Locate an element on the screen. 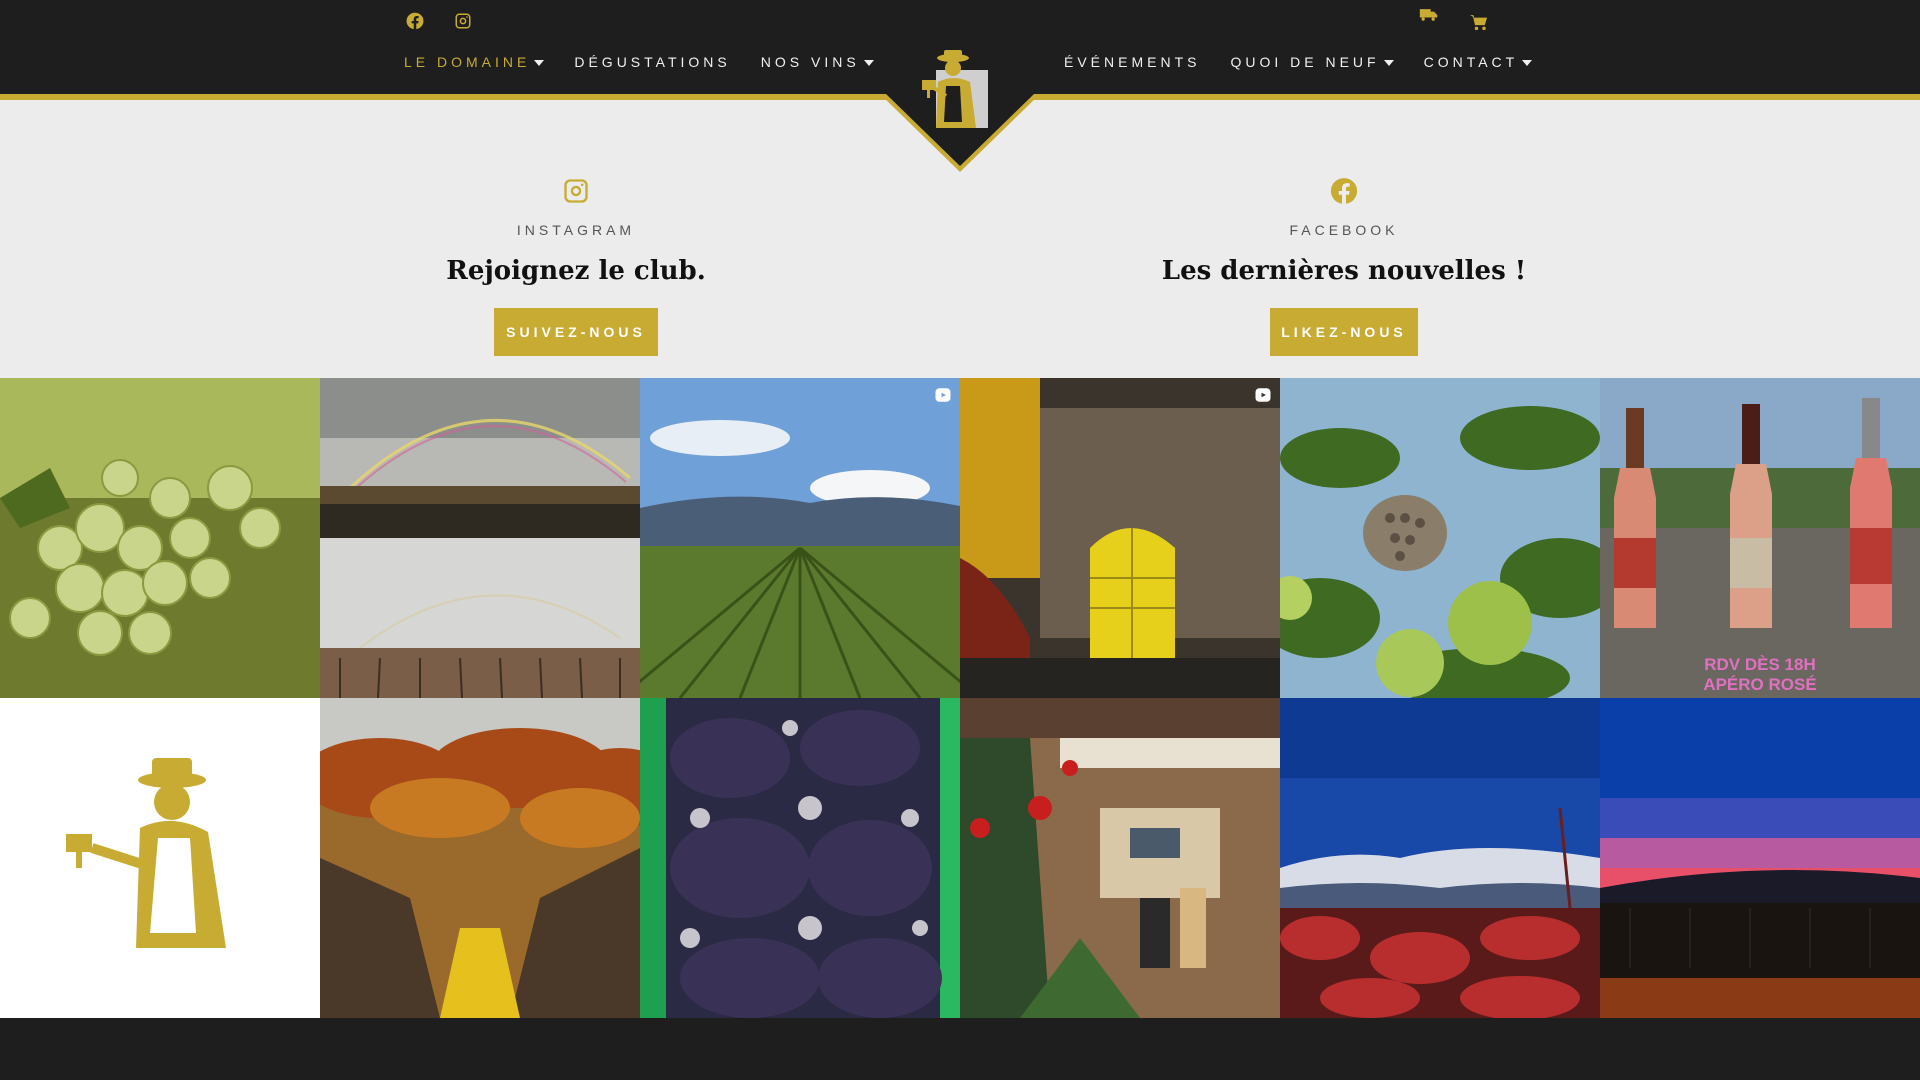 The height and width of the screenshot is (1080, 1920). feed-tile-vineyard-rows is located at coordinates (800, 538).